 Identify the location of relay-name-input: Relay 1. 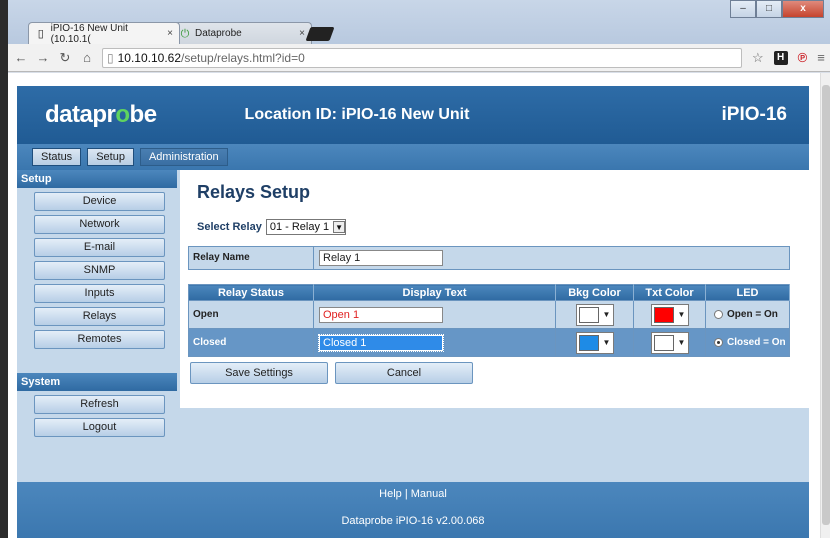
(381, 258).